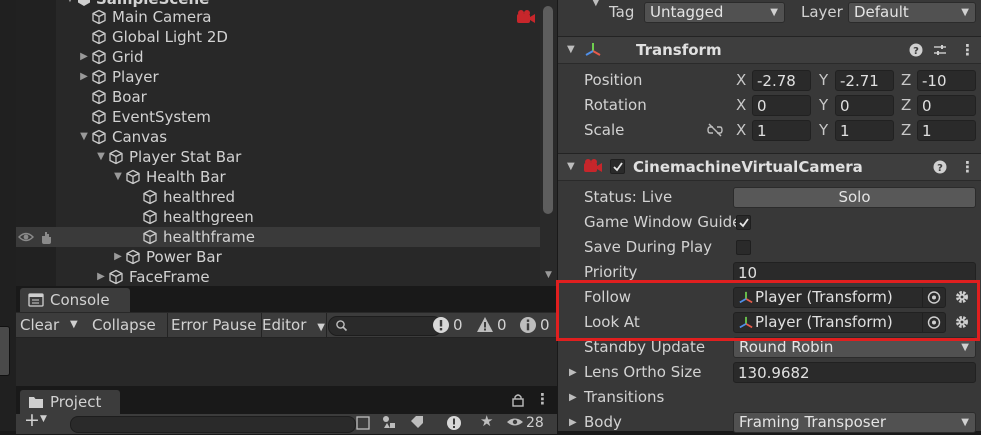 The width and height of the screenshot is (981, 435). Describe the element at coordinates (741, 130) in the screenshot. I see `scale-x-axis-label: X` at that location.